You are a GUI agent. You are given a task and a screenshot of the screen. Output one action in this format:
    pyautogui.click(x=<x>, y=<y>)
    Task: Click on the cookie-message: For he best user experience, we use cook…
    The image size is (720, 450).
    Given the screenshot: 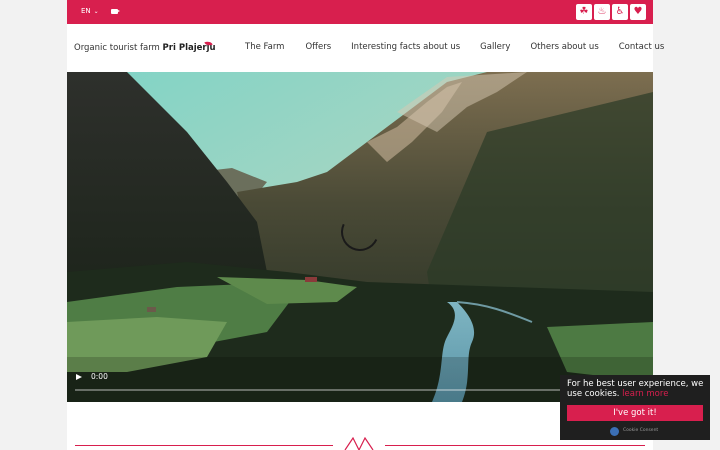 What is the action you would take?
    pyautogui.click(x=637, y=389)
    